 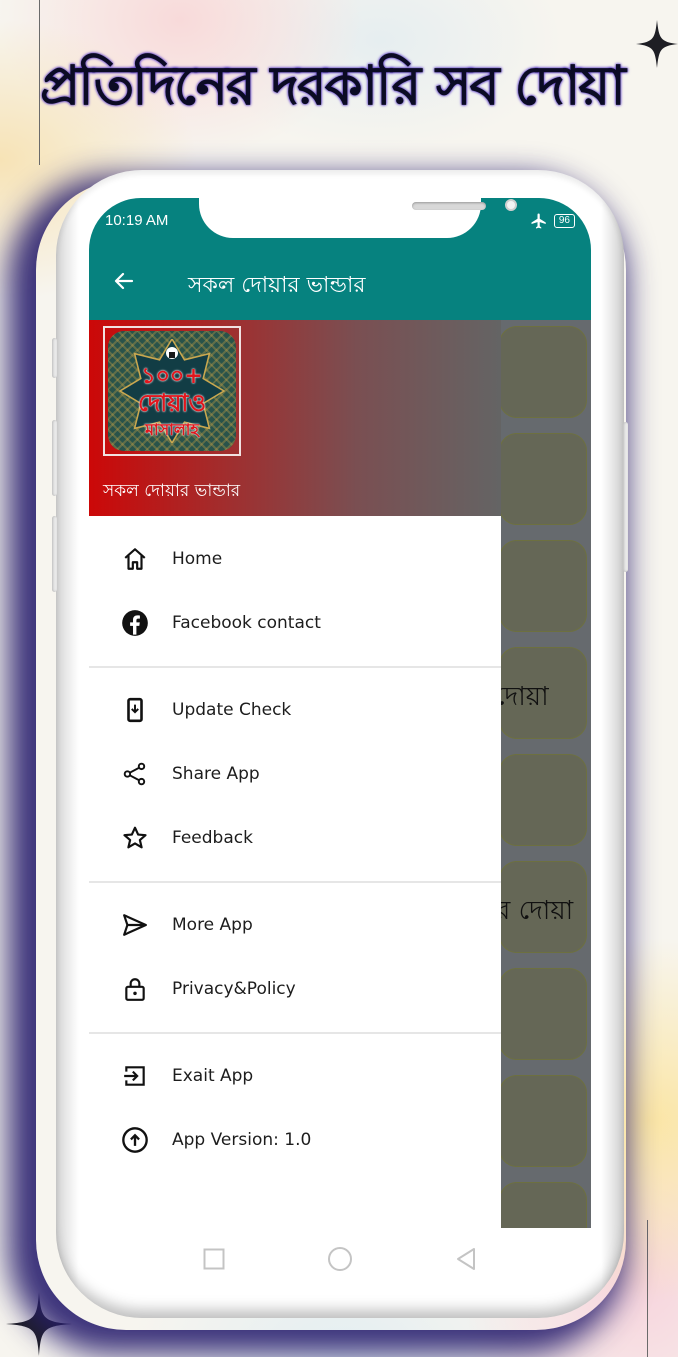 I want to click on send-icon, so click(x=135, y=925).